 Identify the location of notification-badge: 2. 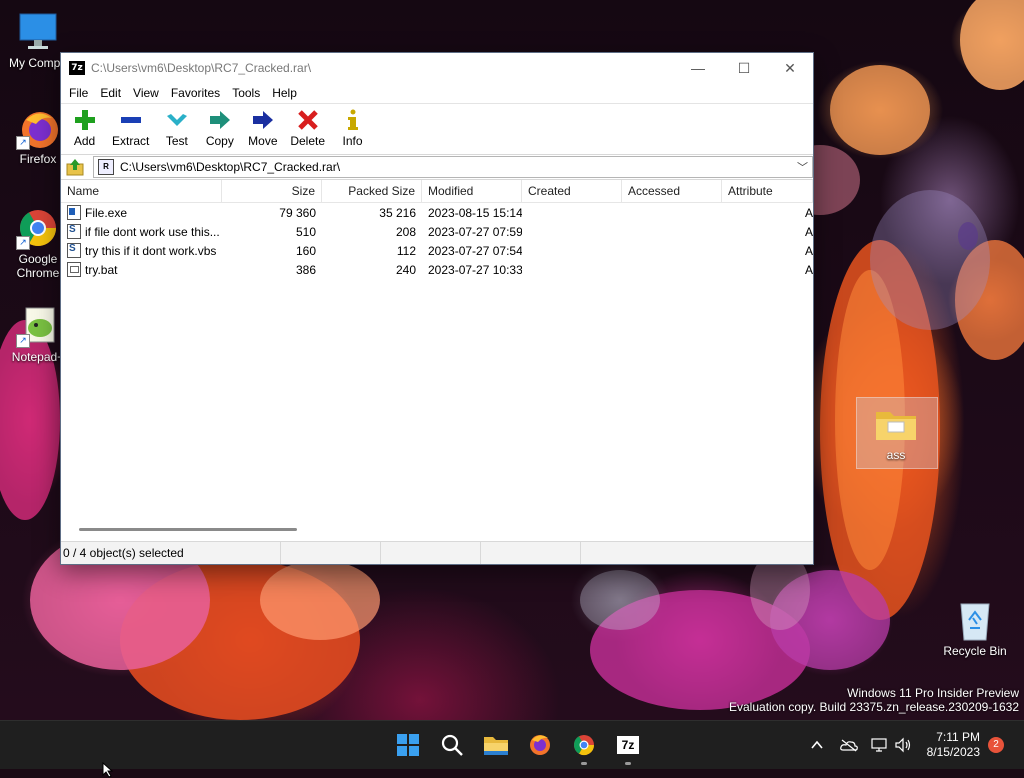
(996, 745).